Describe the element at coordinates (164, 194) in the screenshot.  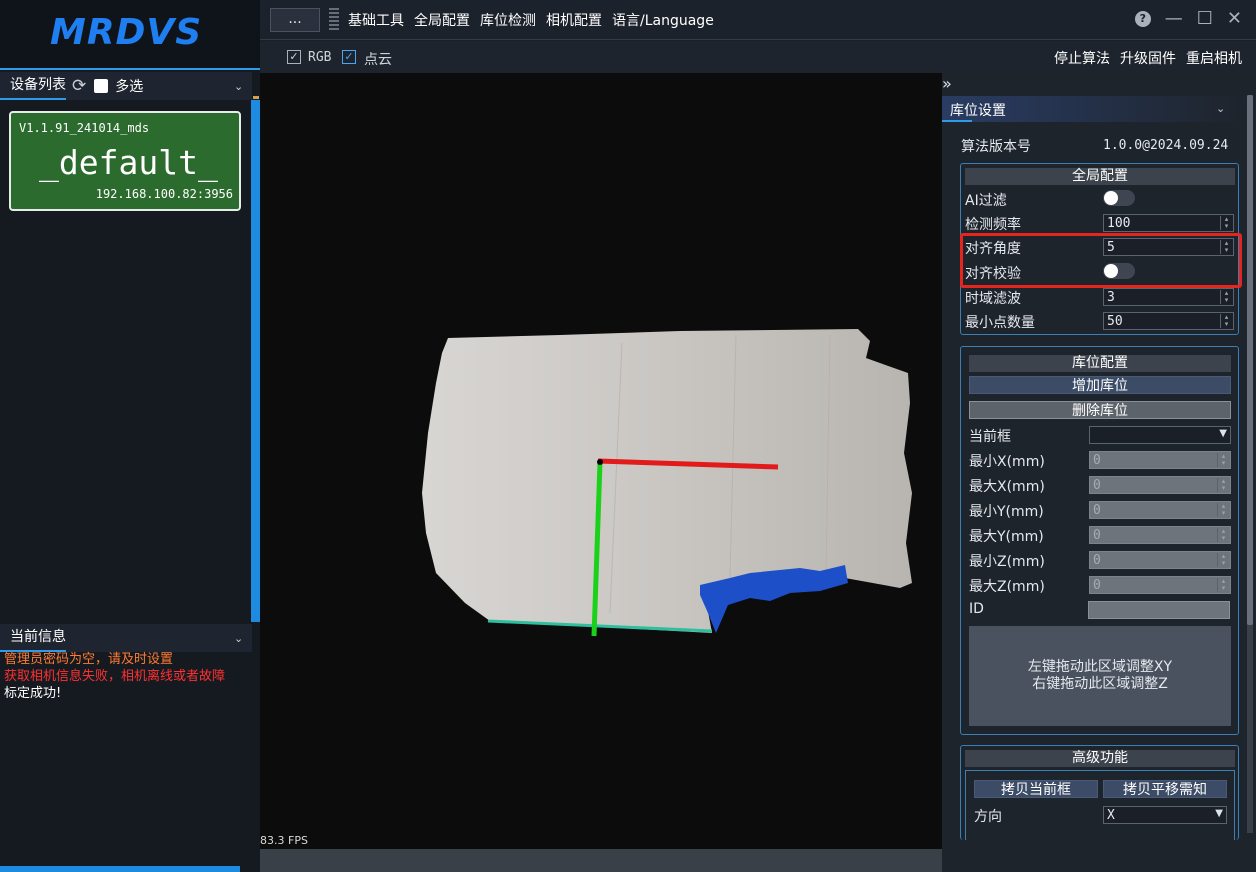
I see `device-ip: 192.168.100.82:3956` at that location.